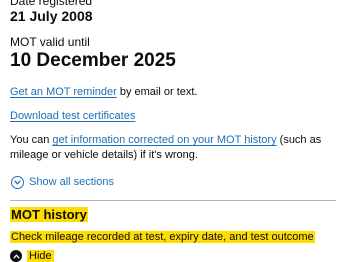 Image resolution: width=345 pixels, height=262 pixels. Describe the element at coordinates (72, 116) in the screenshot. I see `download-certificates-link: Download test certificates` at that location.